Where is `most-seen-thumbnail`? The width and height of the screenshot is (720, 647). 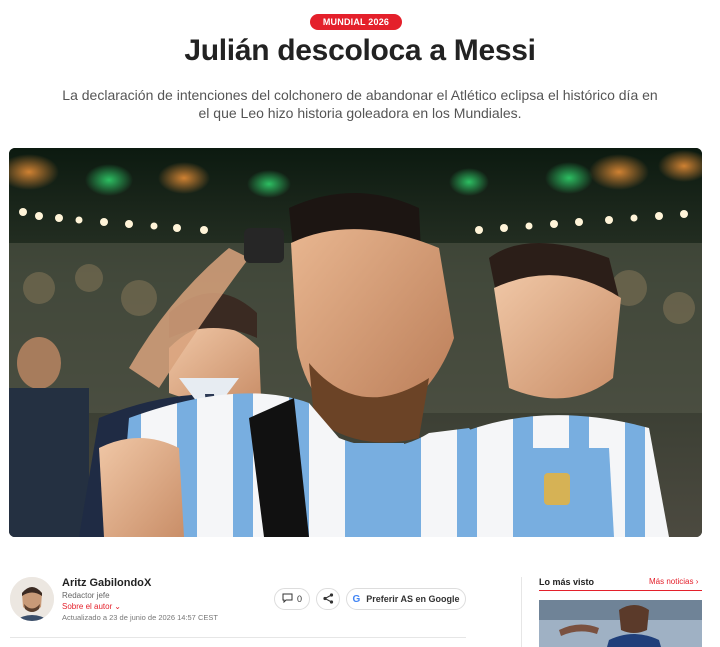
most-seen-thumbnail is located at coordinates (620, 623).